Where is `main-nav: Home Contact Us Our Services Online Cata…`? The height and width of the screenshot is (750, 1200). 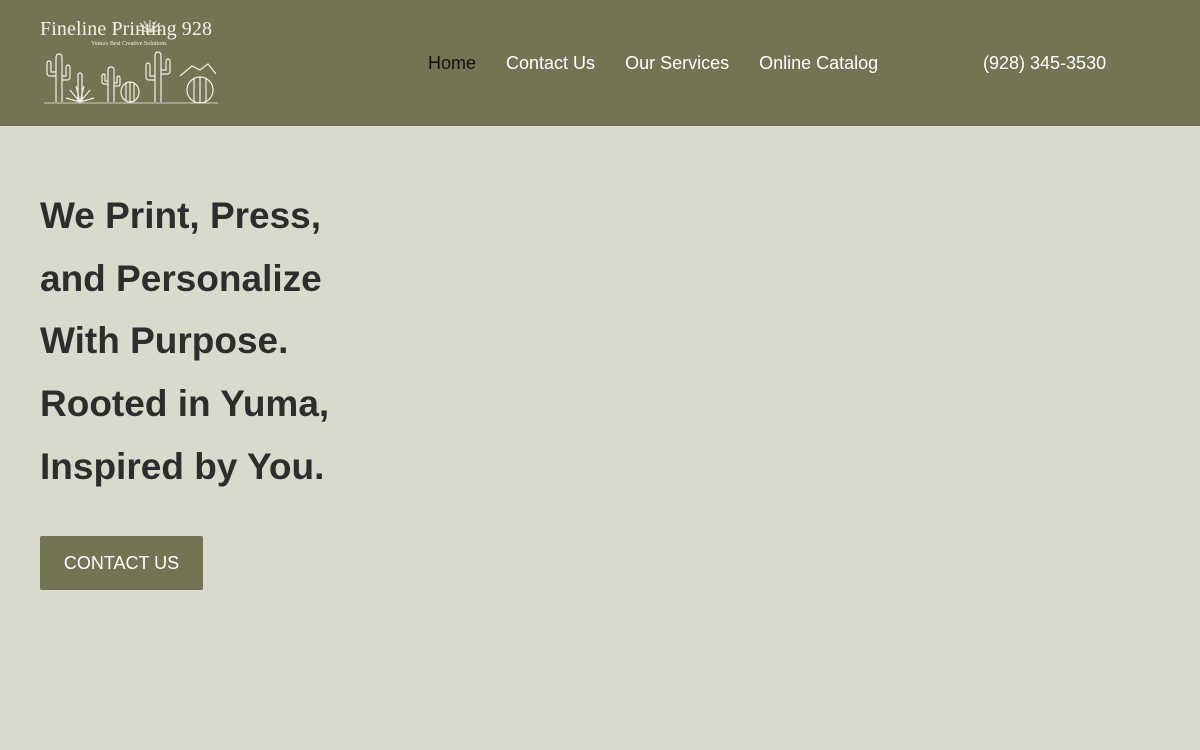
main-nav: Home Contact Us Our Services Online Cata… is located at coordinates (668, 63).